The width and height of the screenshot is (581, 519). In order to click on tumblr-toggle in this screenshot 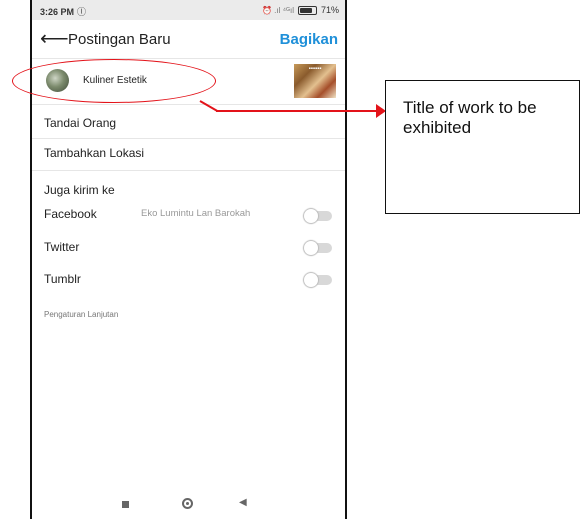, I will do `click(318, 280)`.